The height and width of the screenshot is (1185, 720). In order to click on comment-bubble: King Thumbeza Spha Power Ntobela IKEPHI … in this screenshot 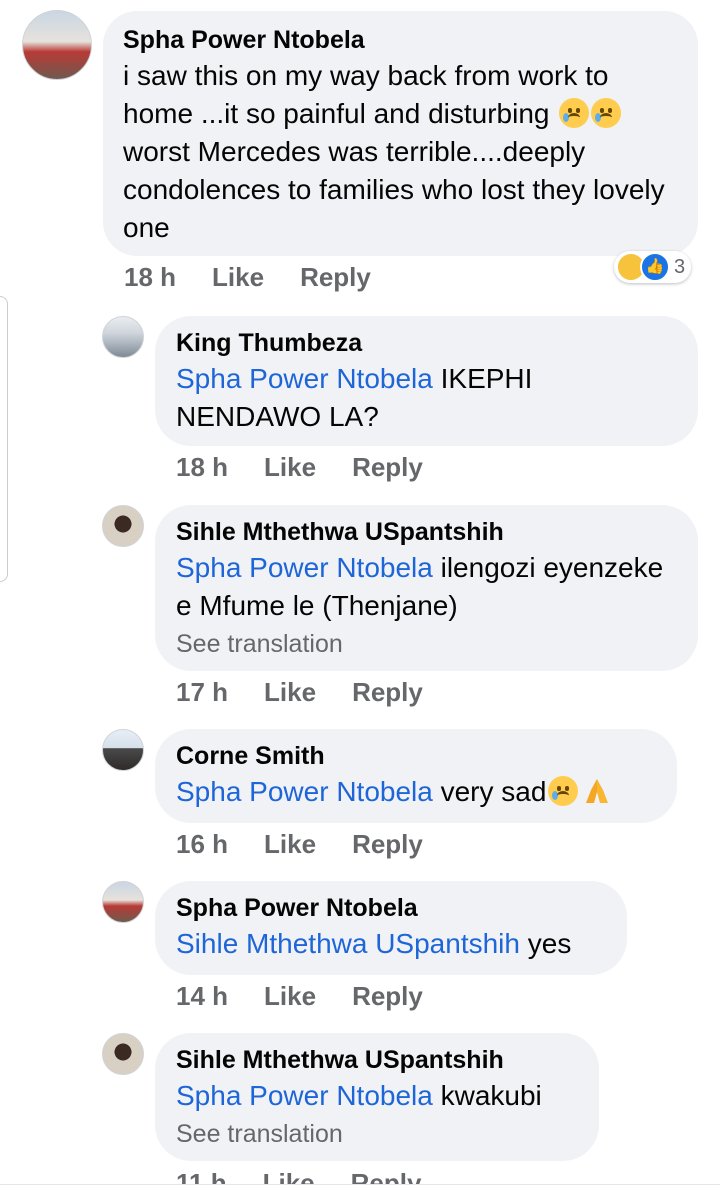, I will do `click(426, 381)`.